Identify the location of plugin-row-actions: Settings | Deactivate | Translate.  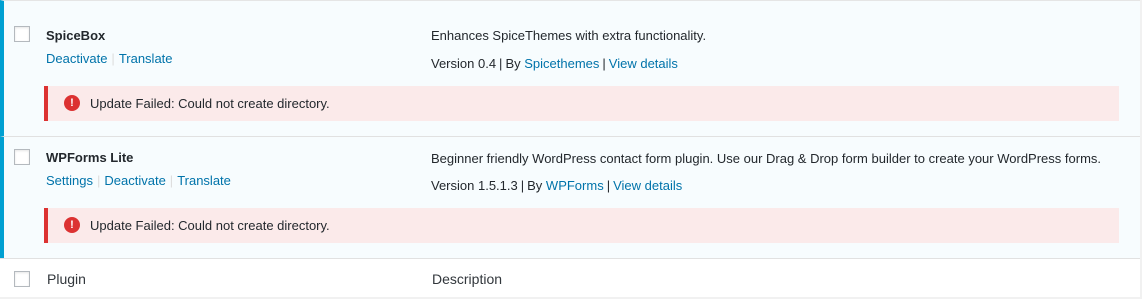
(138, 180).